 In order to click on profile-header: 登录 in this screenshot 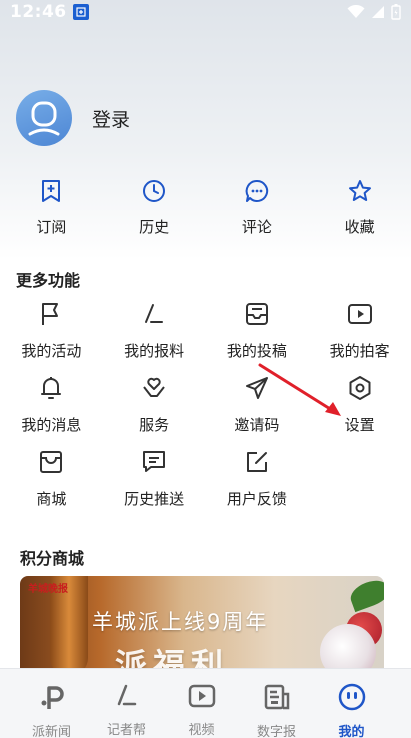, I will do `click(73, 118)`.